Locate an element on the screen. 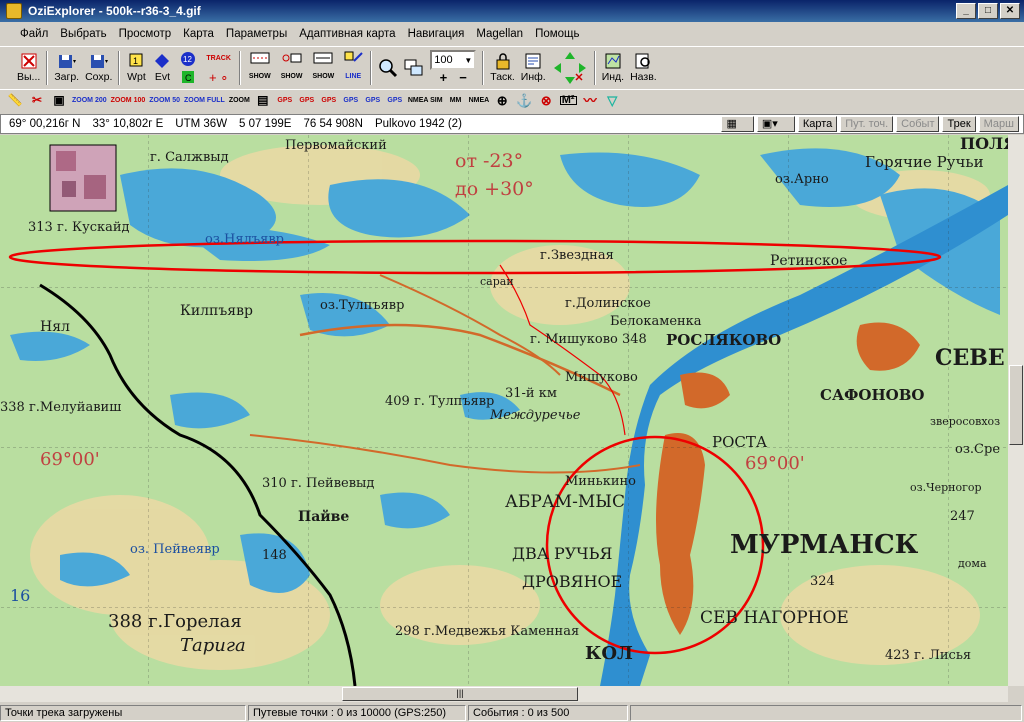 This screenshot has height=722, width=1024. evt-button: Evt is located at coordinates (162, 68).